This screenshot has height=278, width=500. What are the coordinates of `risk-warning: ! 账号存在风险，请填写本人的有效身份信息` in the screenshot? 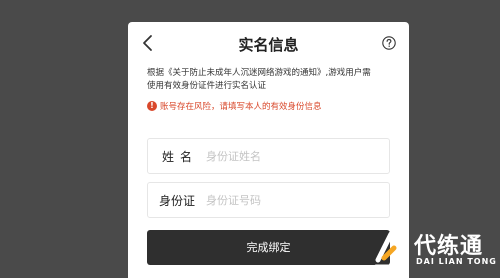 It's located at (234, 106).